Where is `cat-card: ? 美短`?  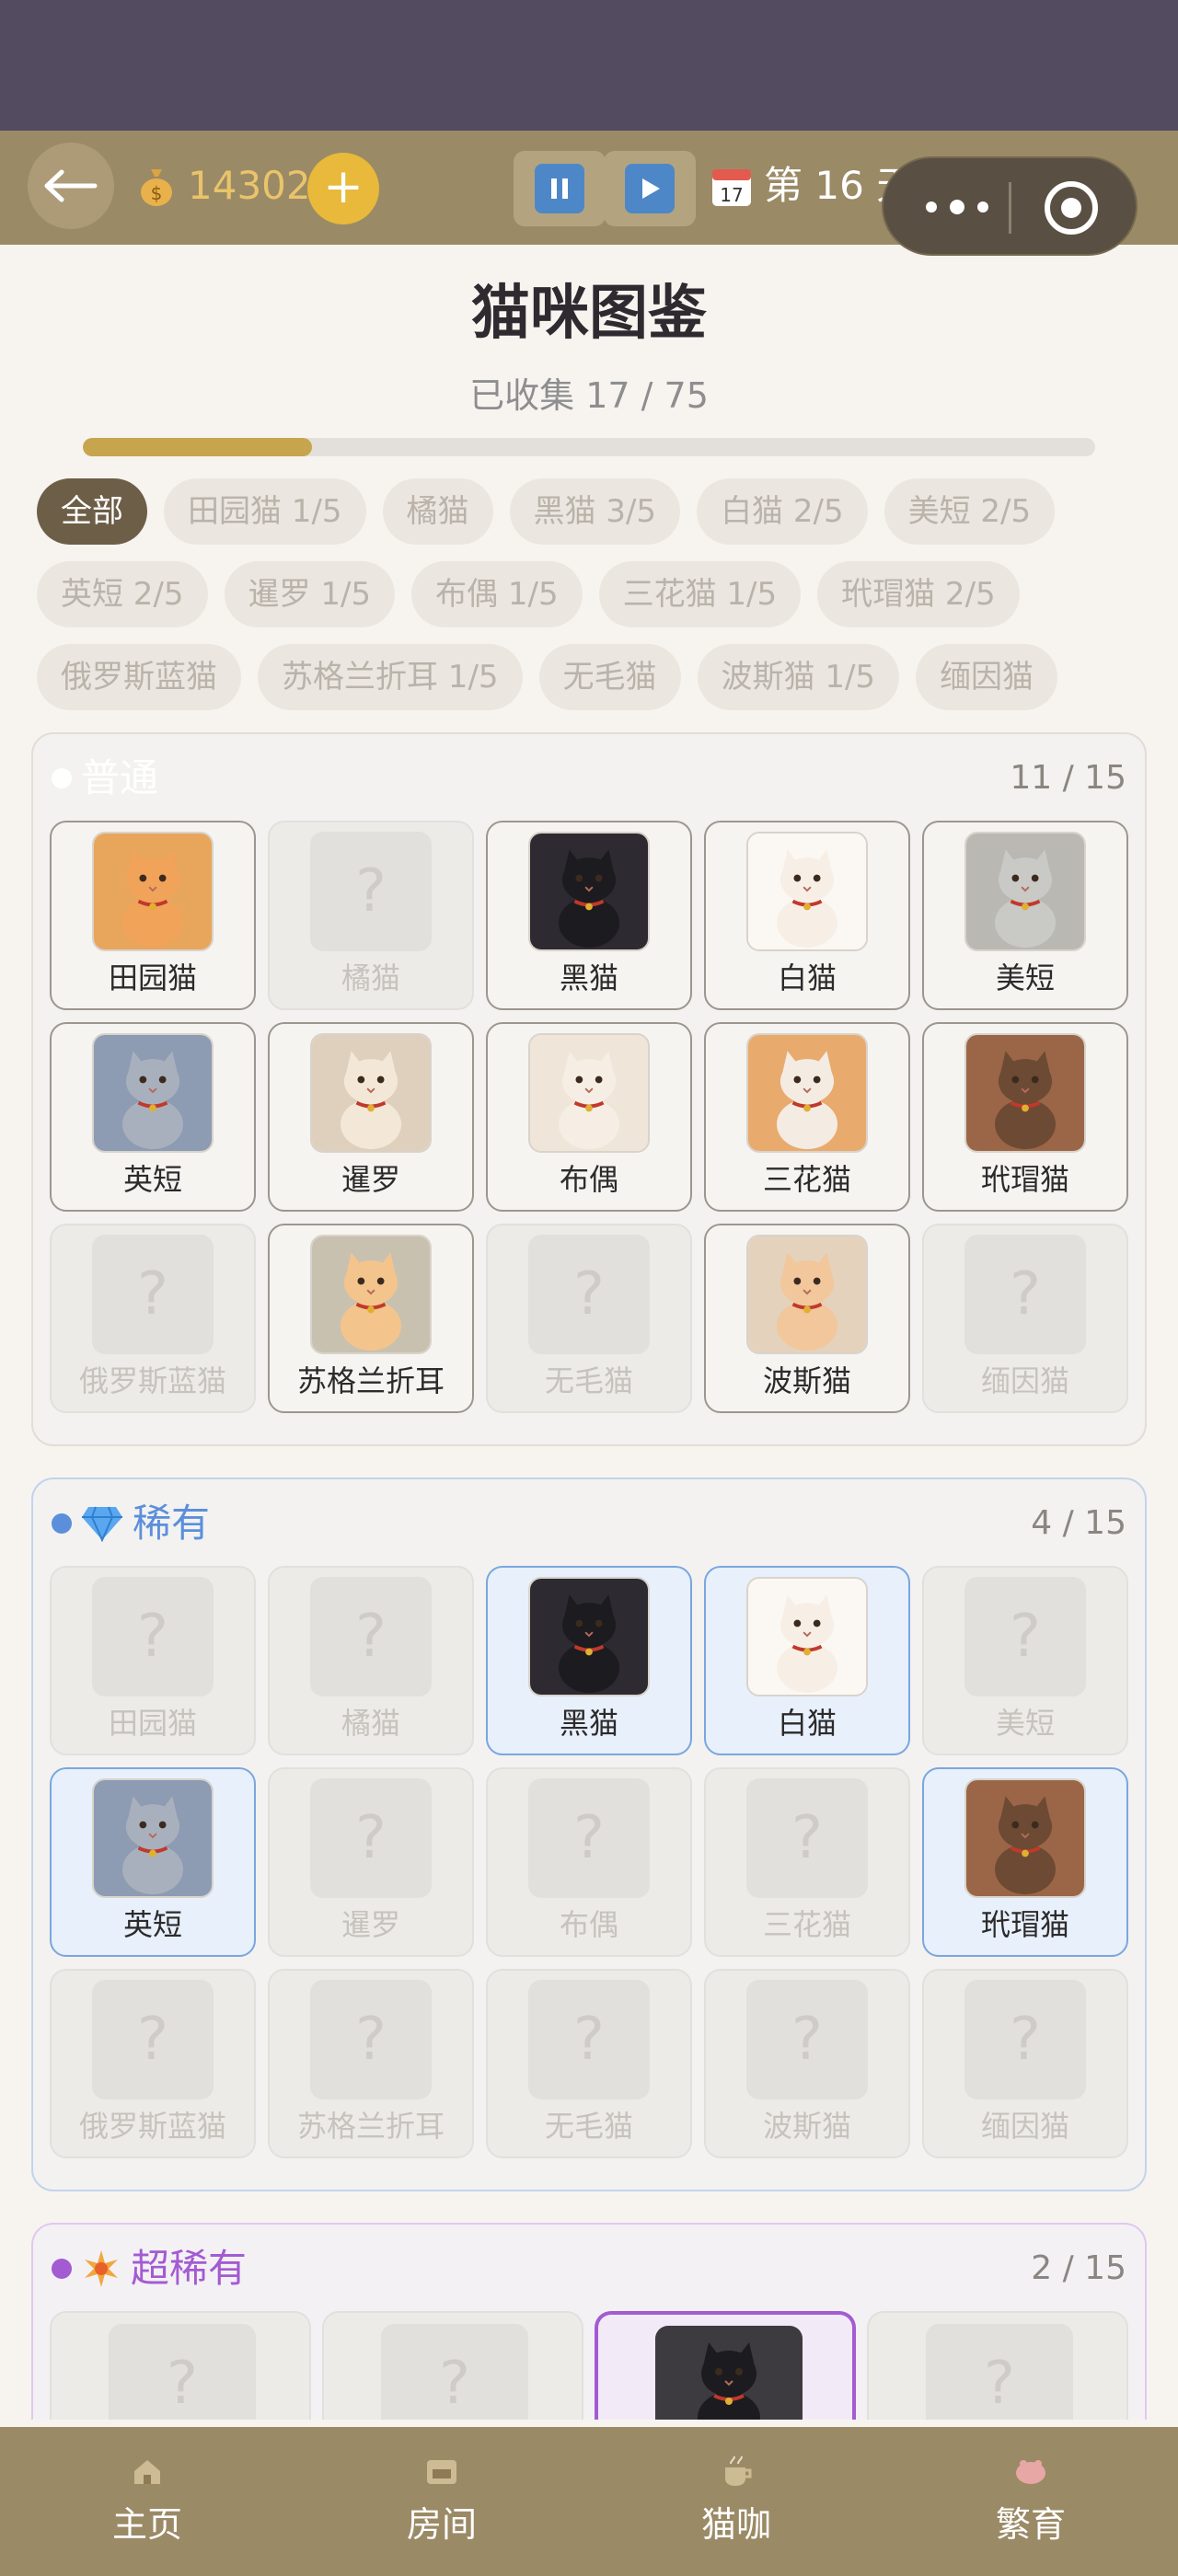
cat-card: ? 美短 is located at coordinates (1025, 1660).